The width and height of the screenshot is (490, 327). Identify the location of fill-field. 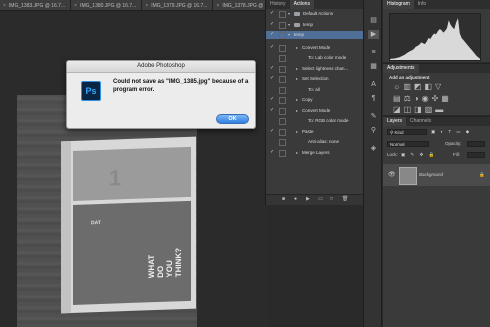
(476, 155).